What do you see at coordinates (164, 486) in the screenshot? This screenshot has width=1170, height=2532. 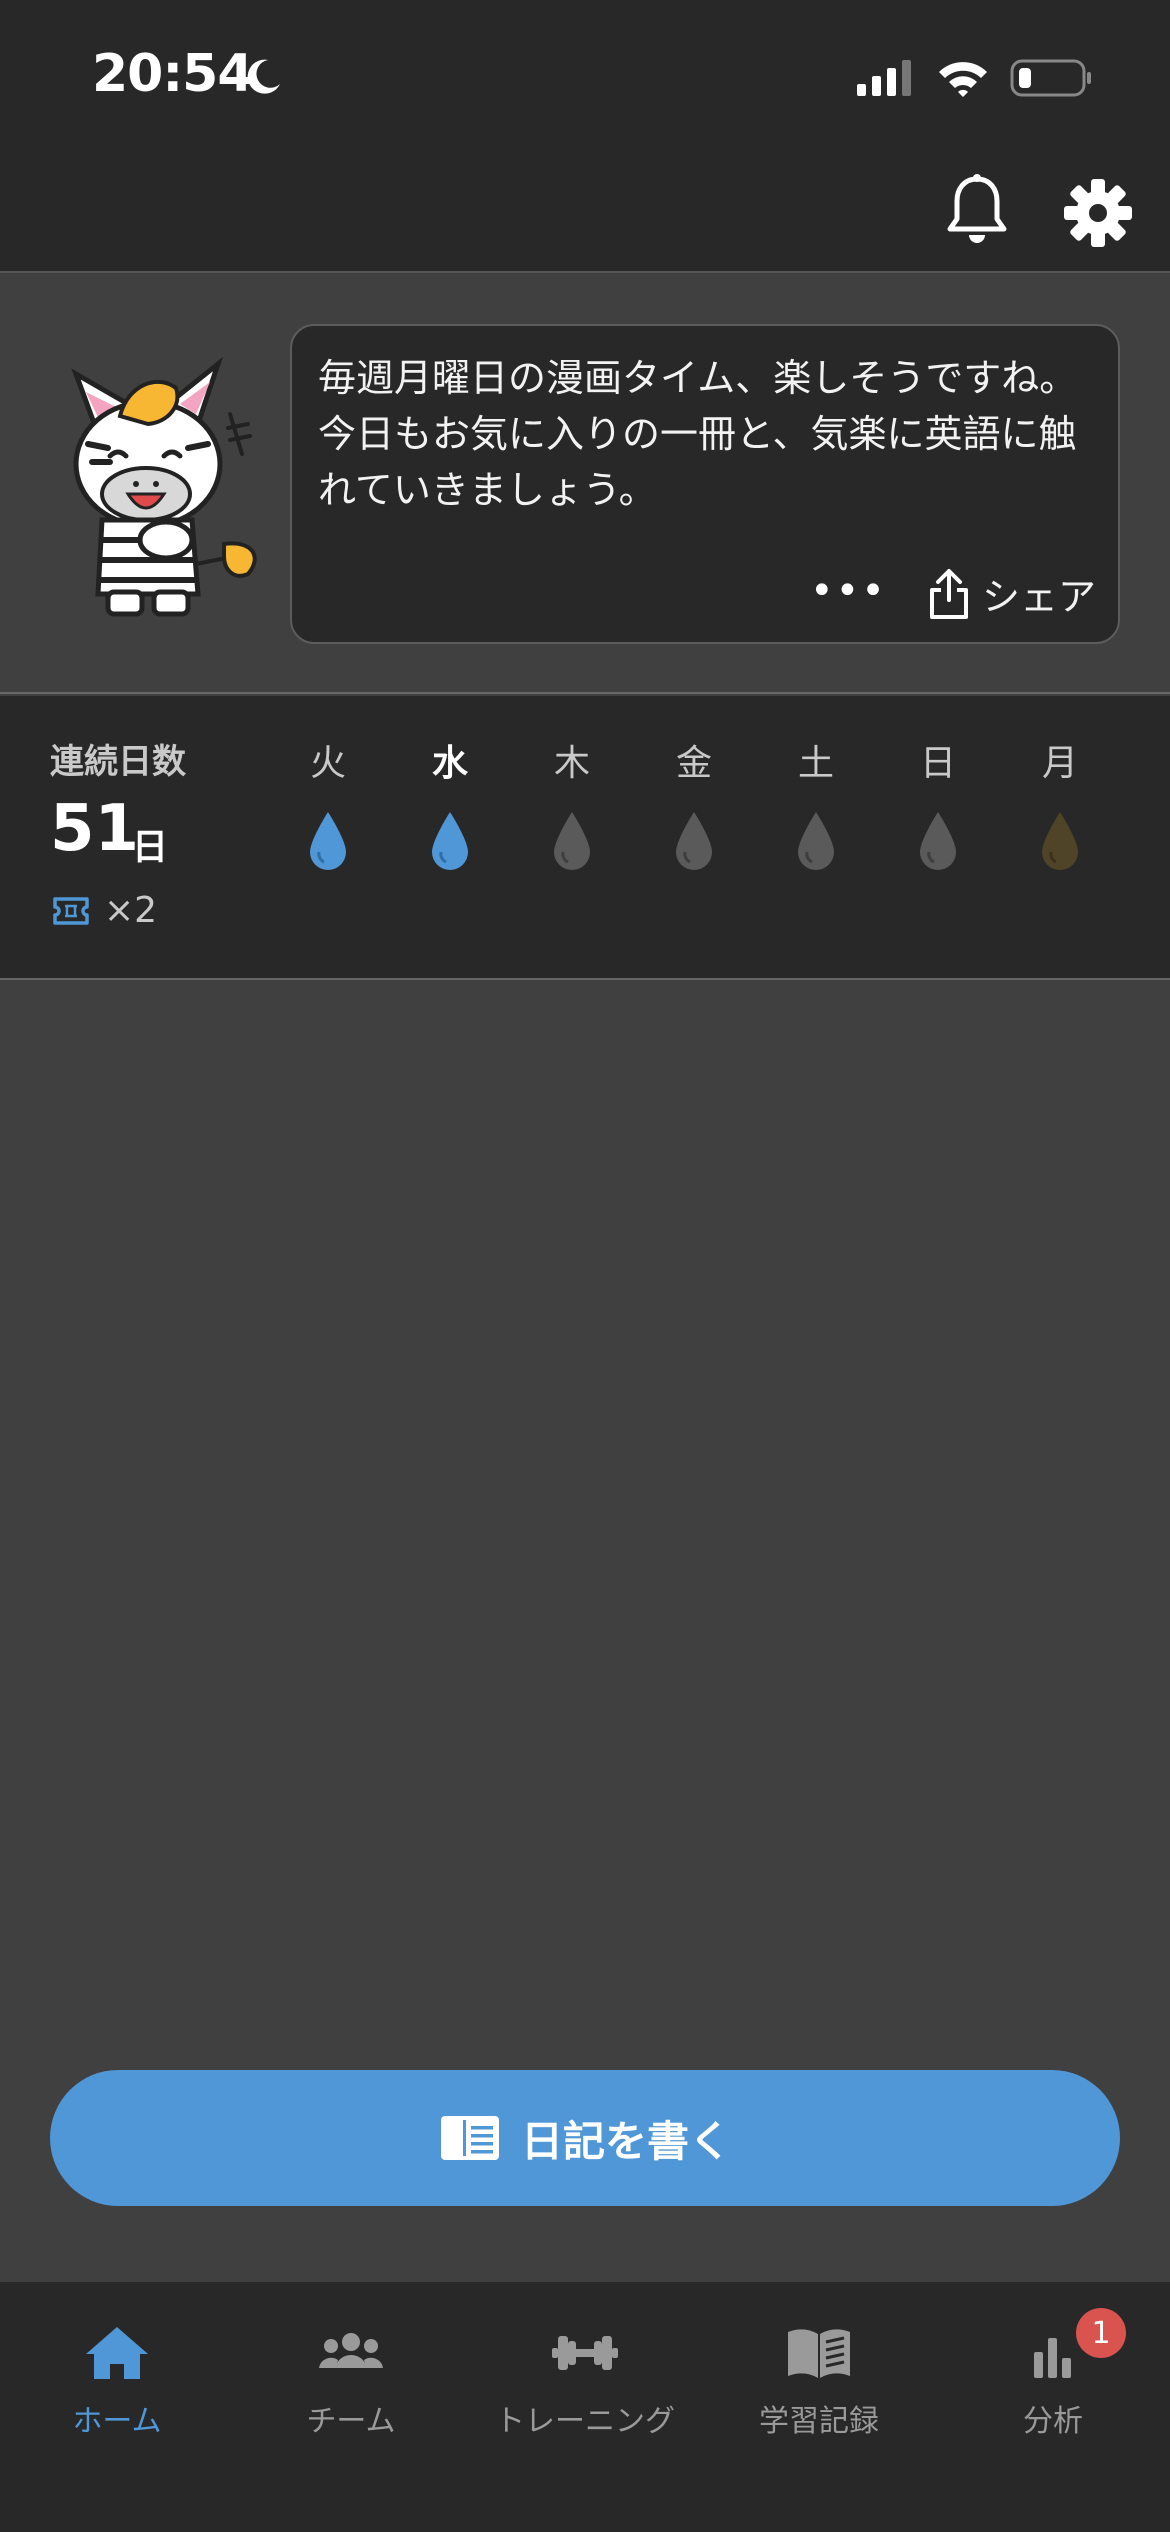 I see `zebra-mascot-icon` at bounding box center [164, 486].